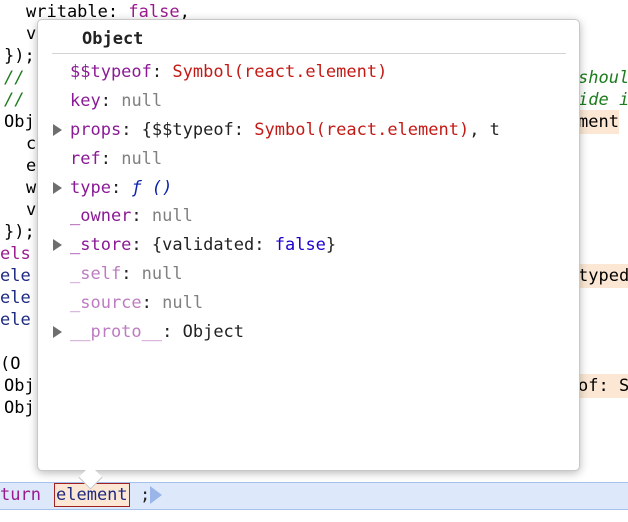  I want to click on property-row-key: key: null, so click(116, 101).